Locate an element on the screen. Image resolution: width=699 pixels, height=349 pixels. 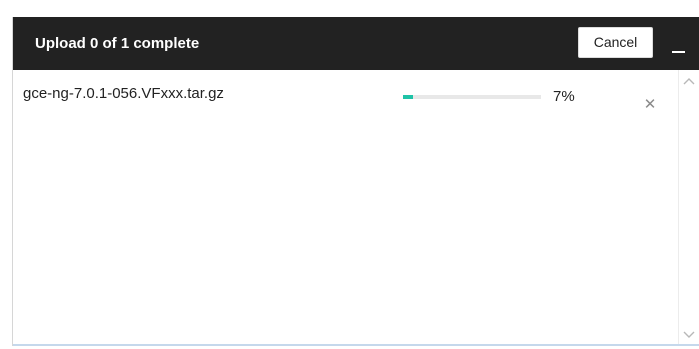
upload-progress-fill is located at coordinates (408, 97).